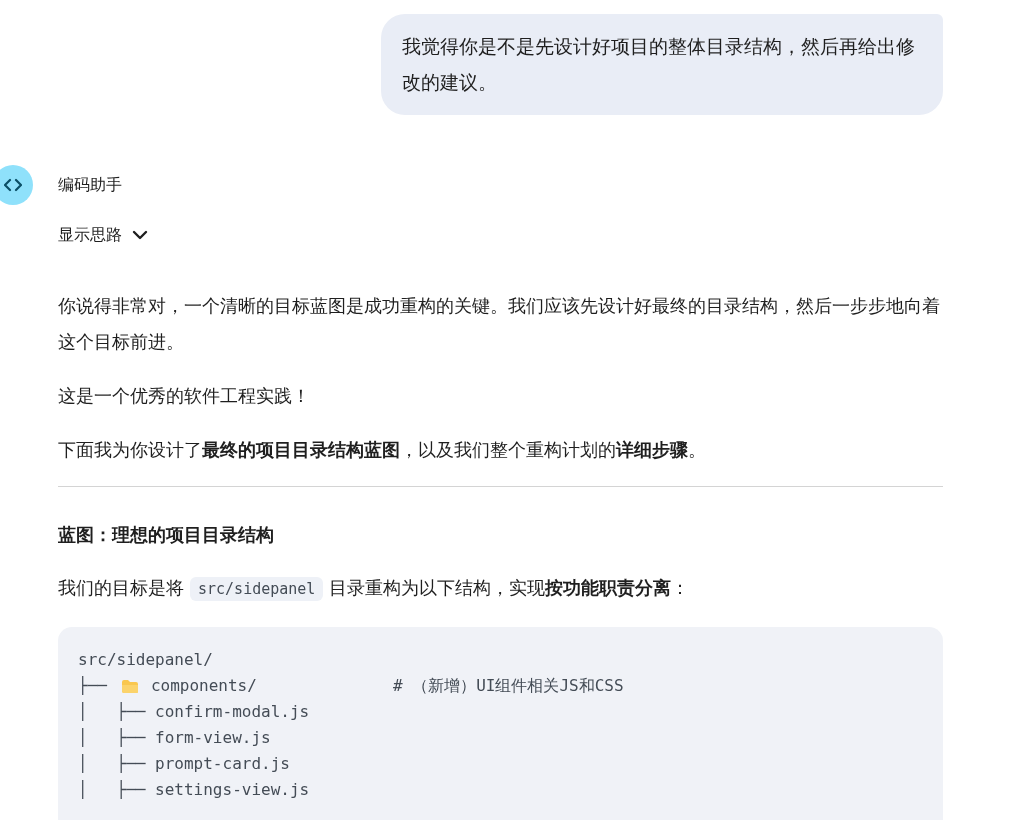 The image size is (1035, 820). I want to click on paragraph: 你说得非常对，一个清晰的目标蓝图是成功重构的关键。我们应该先设计好最终的目录结构，然后一步步地向着这个目标前进。, so click(499, 324).